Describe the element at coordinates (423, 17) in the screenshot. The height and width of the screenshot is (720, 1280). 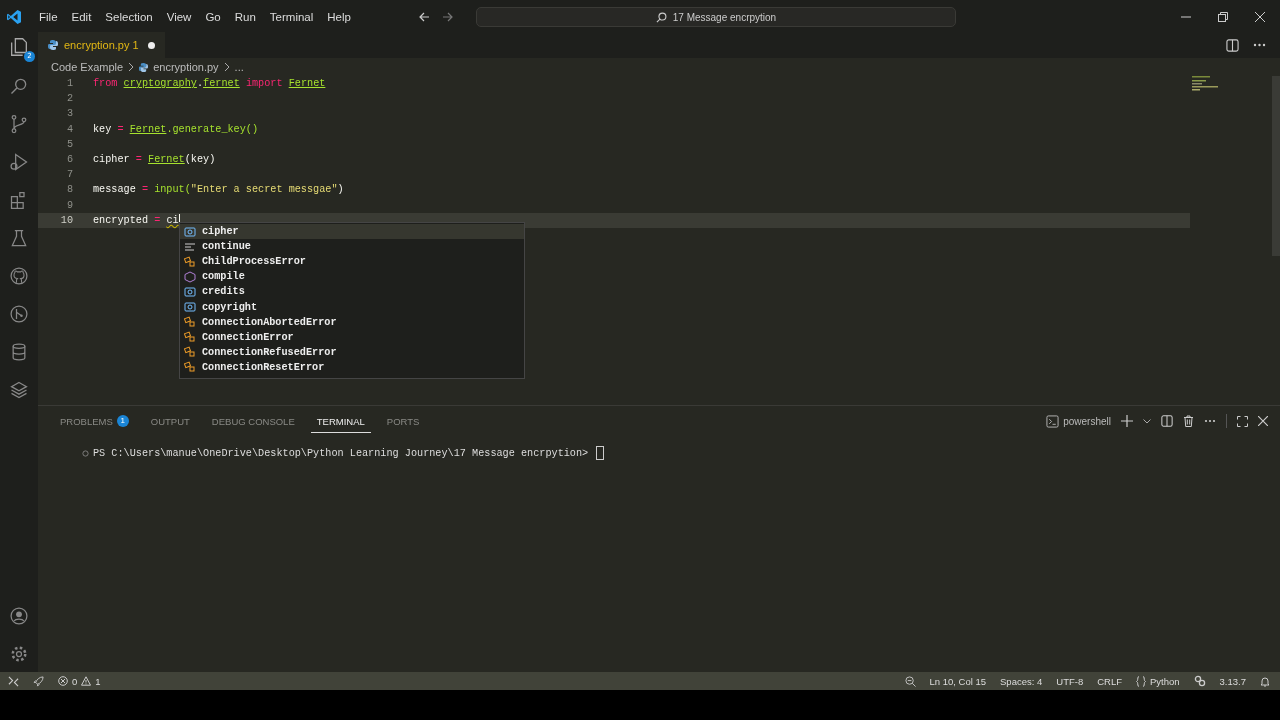
I see `back-arrow-icon` at that location.